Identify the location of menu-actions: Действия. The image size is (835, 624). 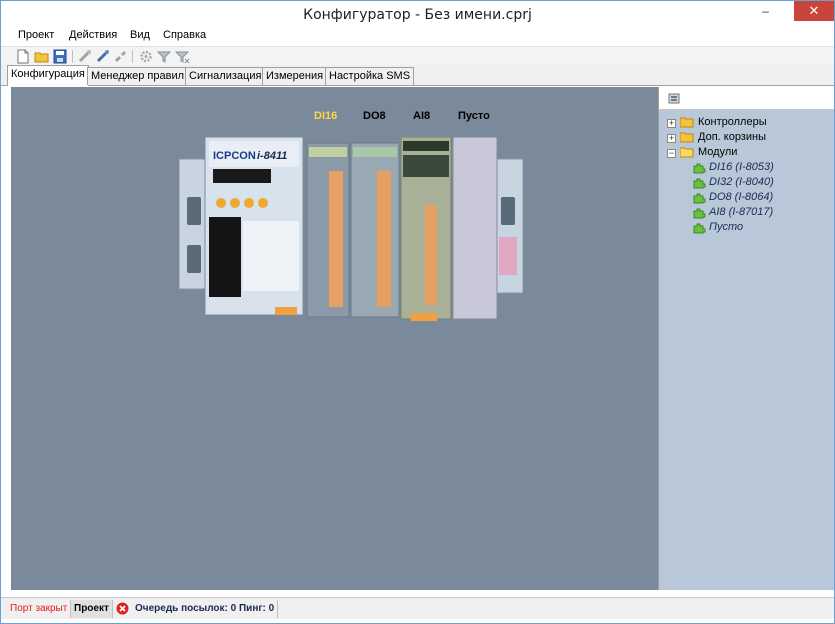
(93, 35).